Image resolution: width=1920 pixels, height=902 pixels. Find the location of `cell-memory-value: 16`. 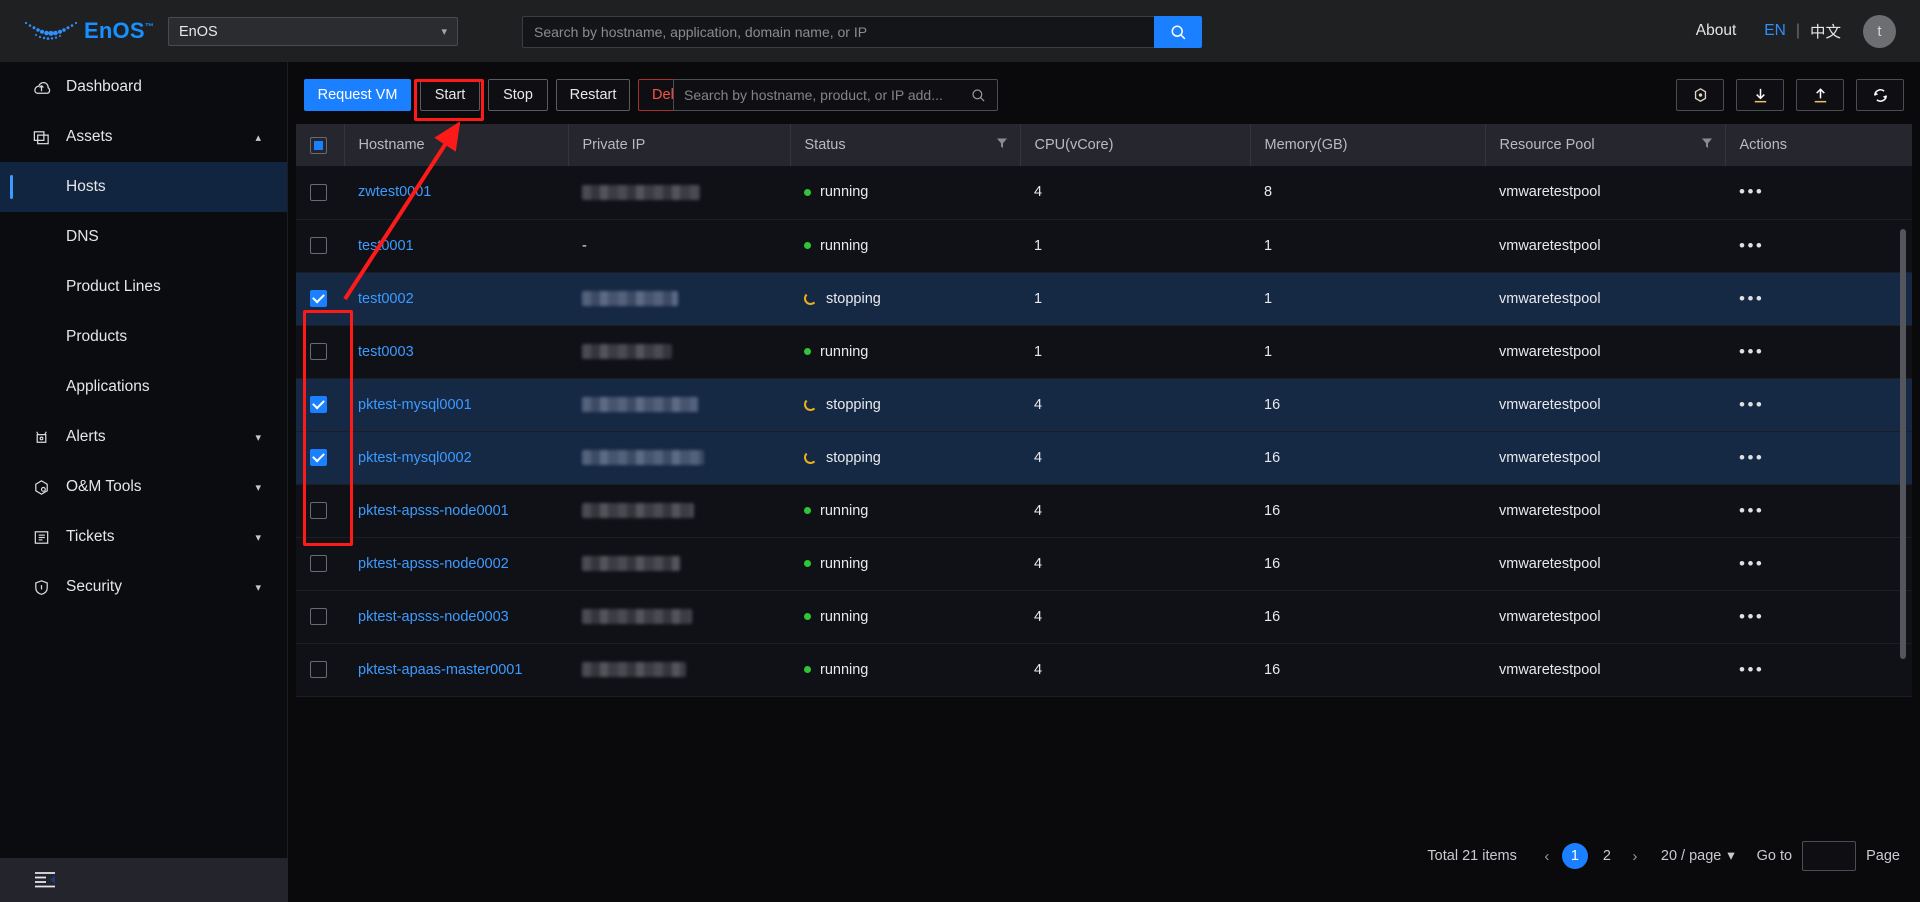

cell-memory-value: 16 is located at coordinates (1272, 404).